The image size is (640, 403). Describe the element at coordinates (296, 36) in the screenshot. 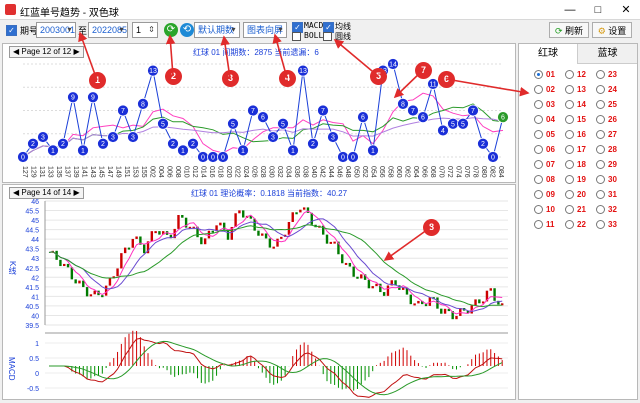

I see `boll-checkbox` at that location.